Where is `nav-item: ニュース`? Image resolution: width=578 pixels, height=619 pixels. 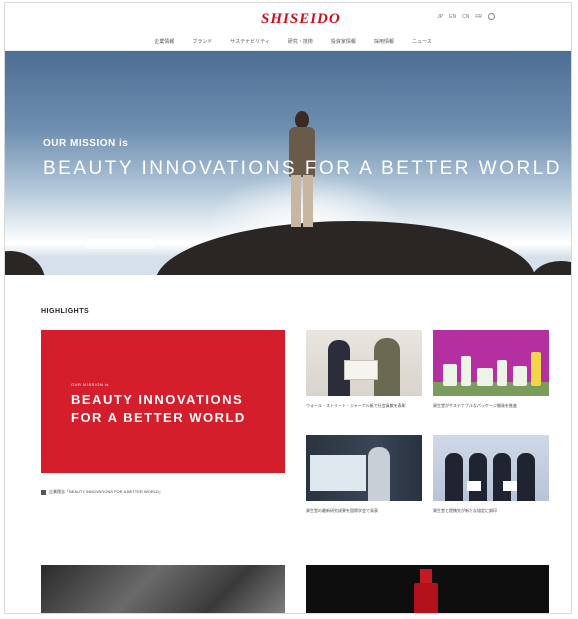 nav-item: ニュース is located at coordinates (422, 41).